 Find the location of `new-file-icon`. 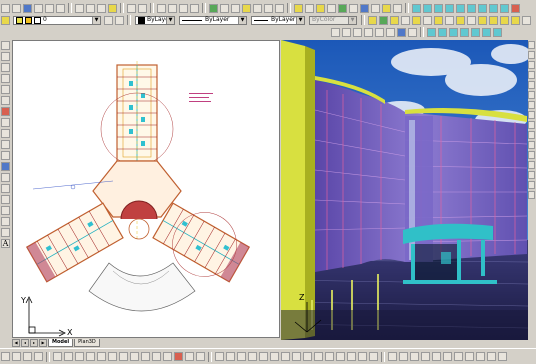

new-file-icon is located at coordinates (5, 8).